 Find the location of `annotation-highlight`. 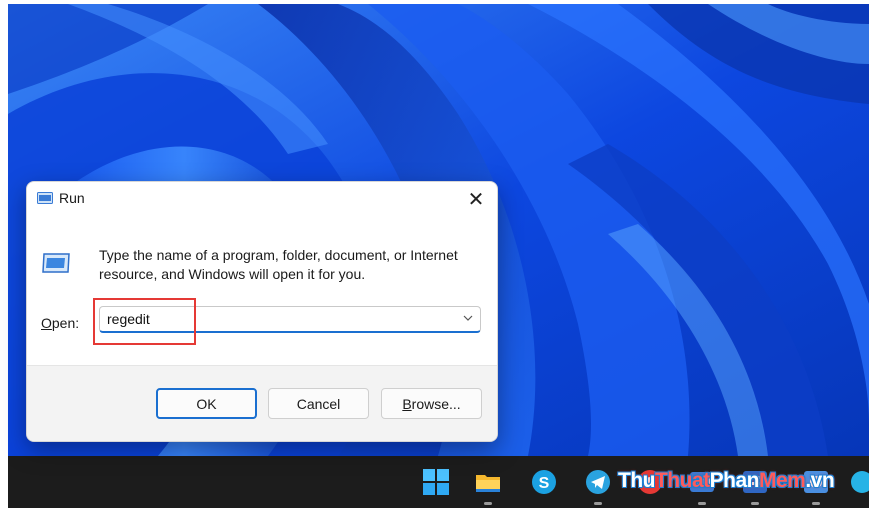

annotation-highlight is located at coordinates (144, 321).